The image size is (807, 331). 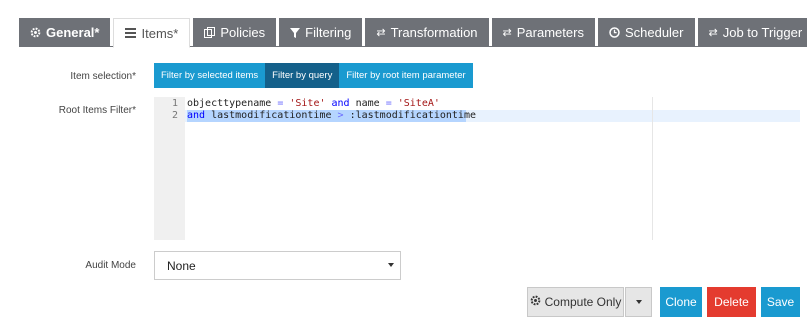 I want to click on line-number: 1, so click(x=174, y=103).